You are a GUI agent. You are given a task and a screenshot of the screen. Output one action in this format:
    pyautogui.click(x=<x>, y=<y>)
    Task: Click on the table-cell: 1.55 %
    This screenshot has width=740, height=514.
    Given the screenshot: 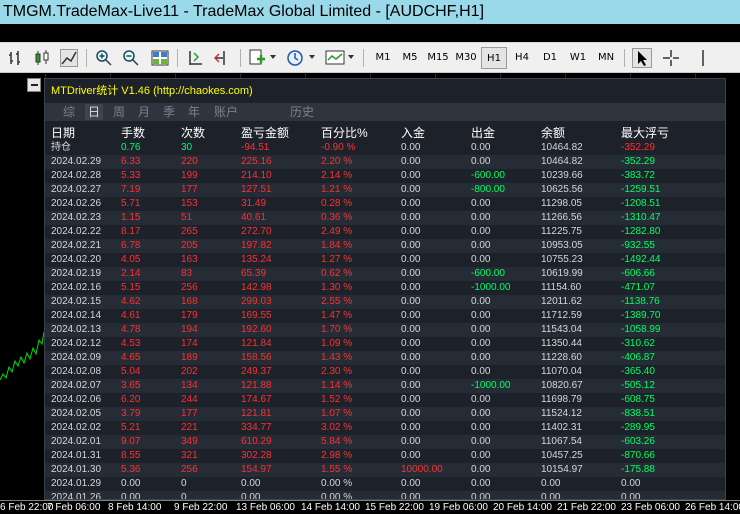 What is the action you would take?
    pyautogui.click(x=337, y=469)
    